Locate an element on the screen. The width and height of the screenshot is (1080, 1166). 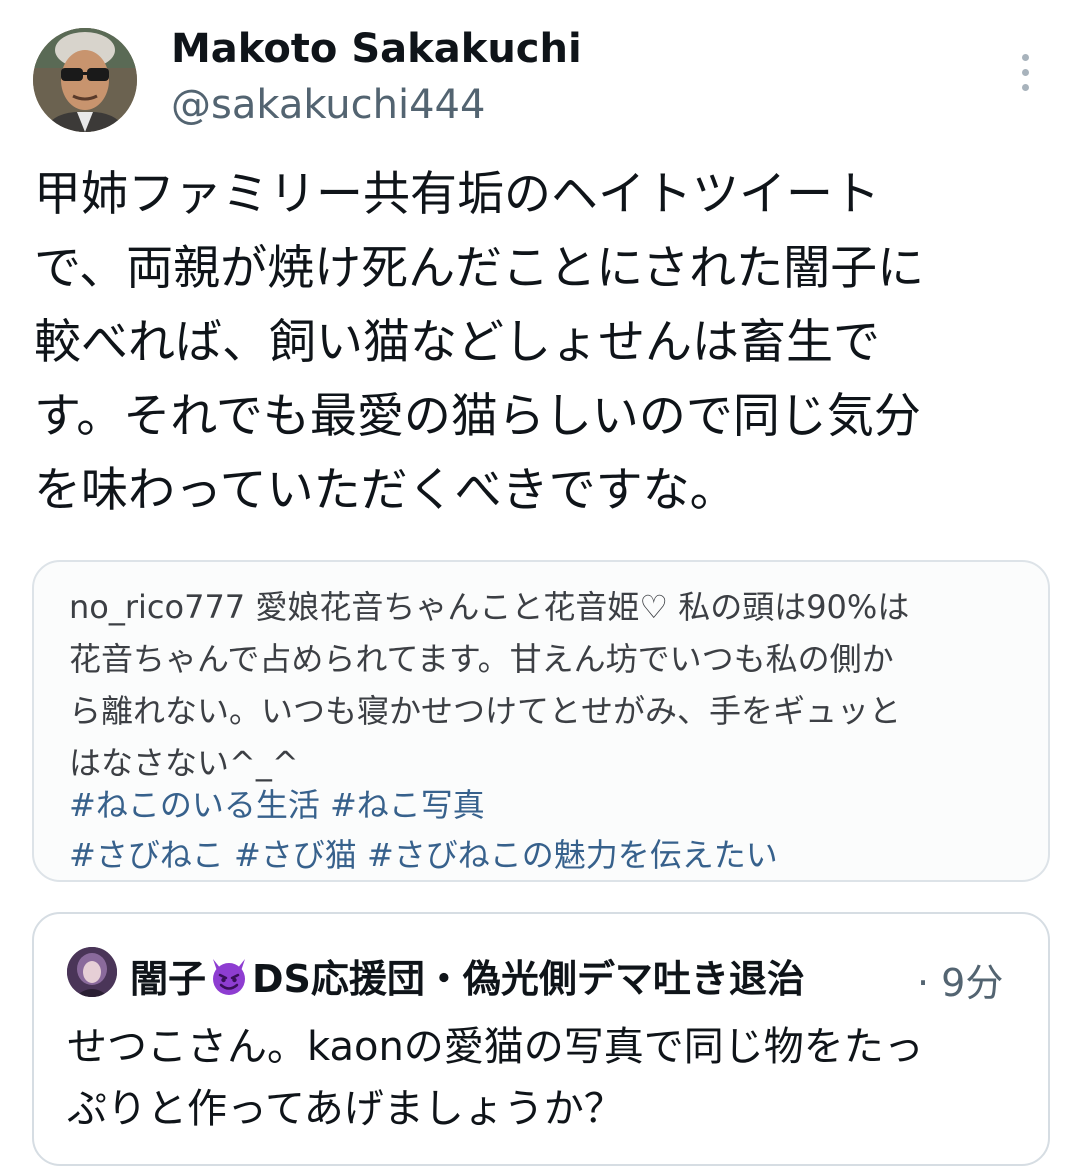
quoted-timestamp: · 9分 is located at coordinates (960, 979).